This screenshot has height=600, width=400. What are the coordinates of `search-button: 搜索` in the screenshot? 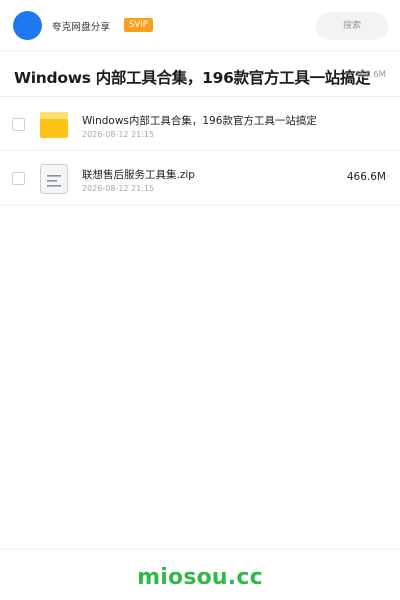 It's located at (352, 26).